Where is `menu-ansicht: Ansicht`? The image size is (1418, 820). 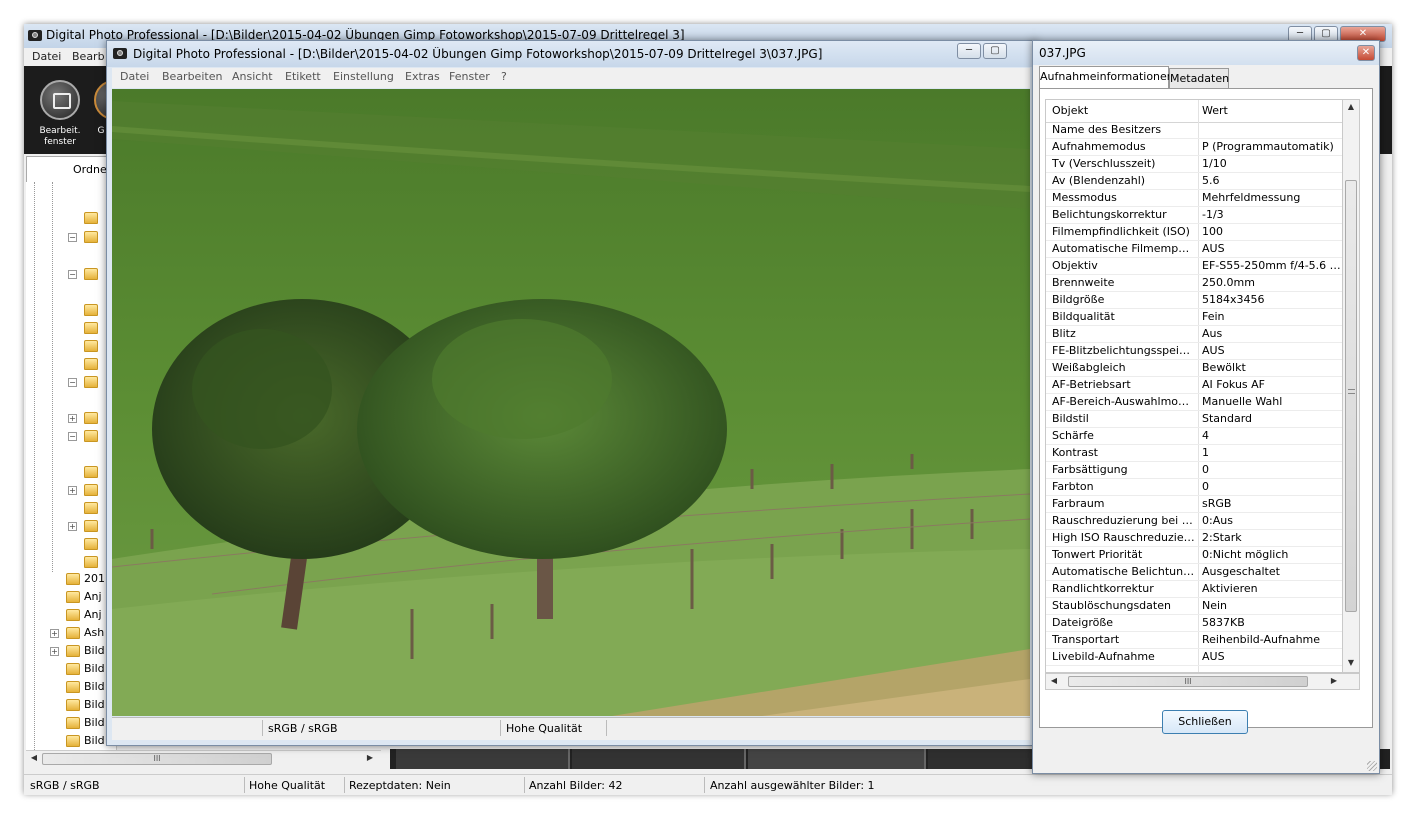 menu-ansicht: Ansicht is located at coordinates (252, 76).